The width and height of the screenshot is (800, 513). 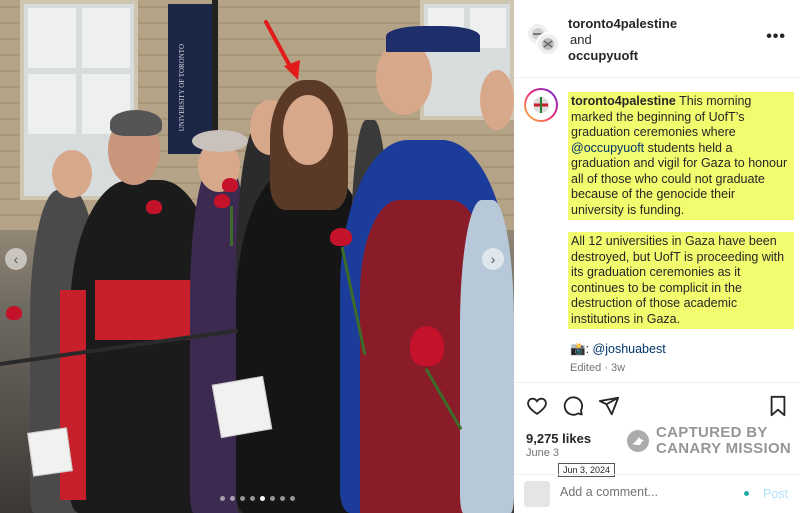 What do you see at coordinates (775, 494) in the screenshot?
I see `post-comment-button: Post` at bounding box center [775, 494].